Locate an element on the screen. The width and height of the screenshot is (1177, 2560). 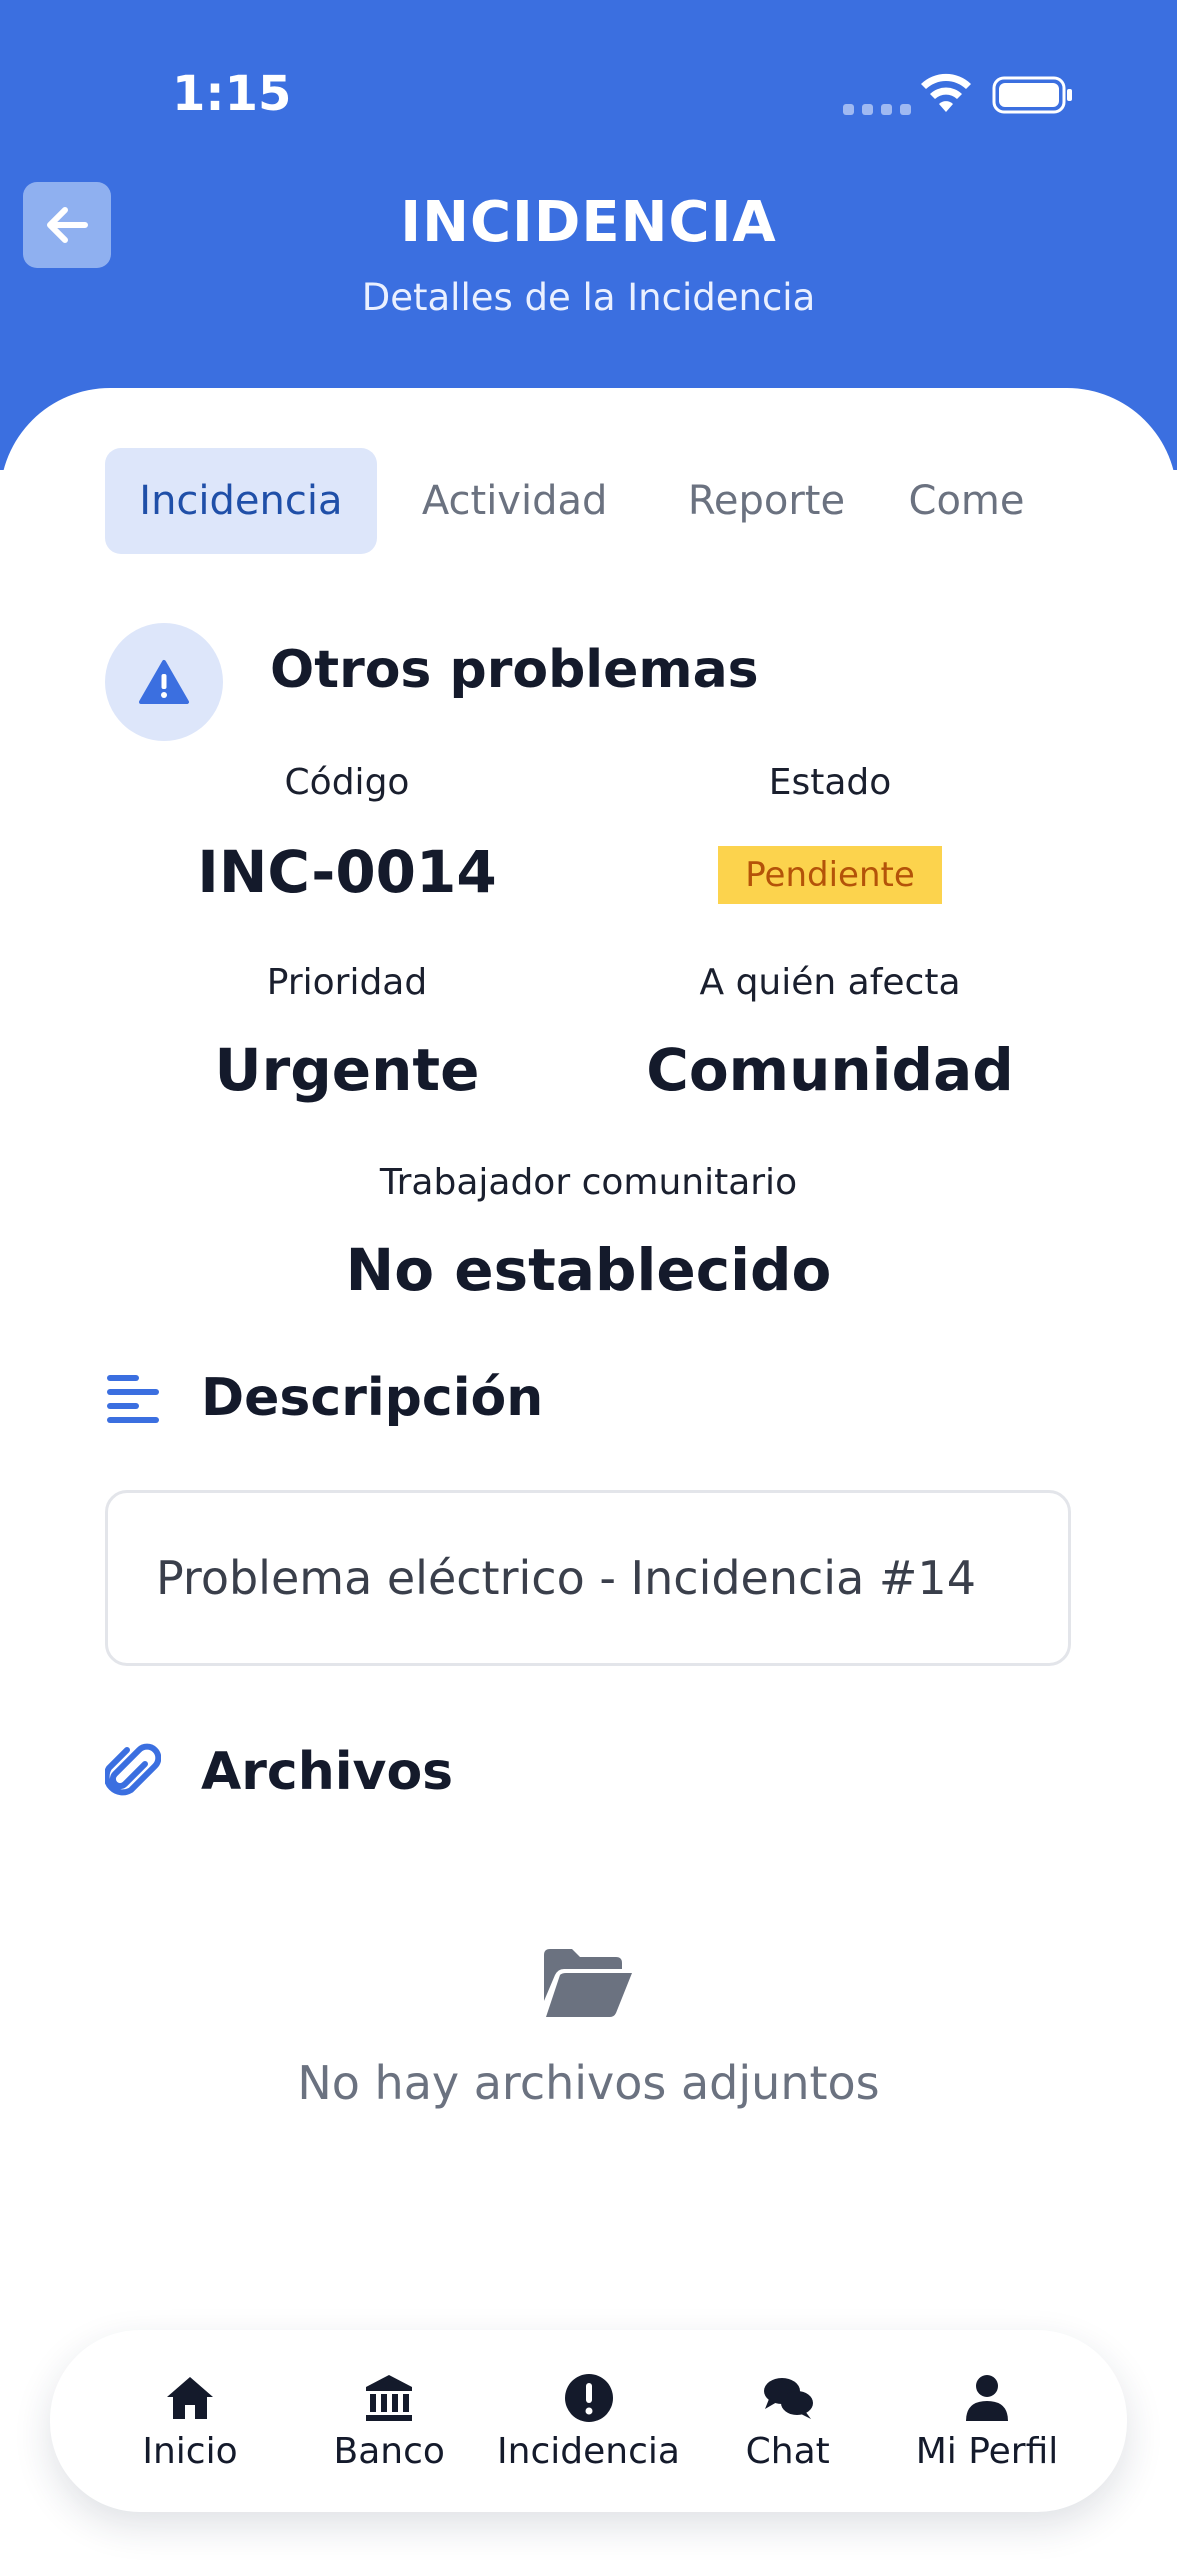
bank-icon is located at coordinates (389, 2397).